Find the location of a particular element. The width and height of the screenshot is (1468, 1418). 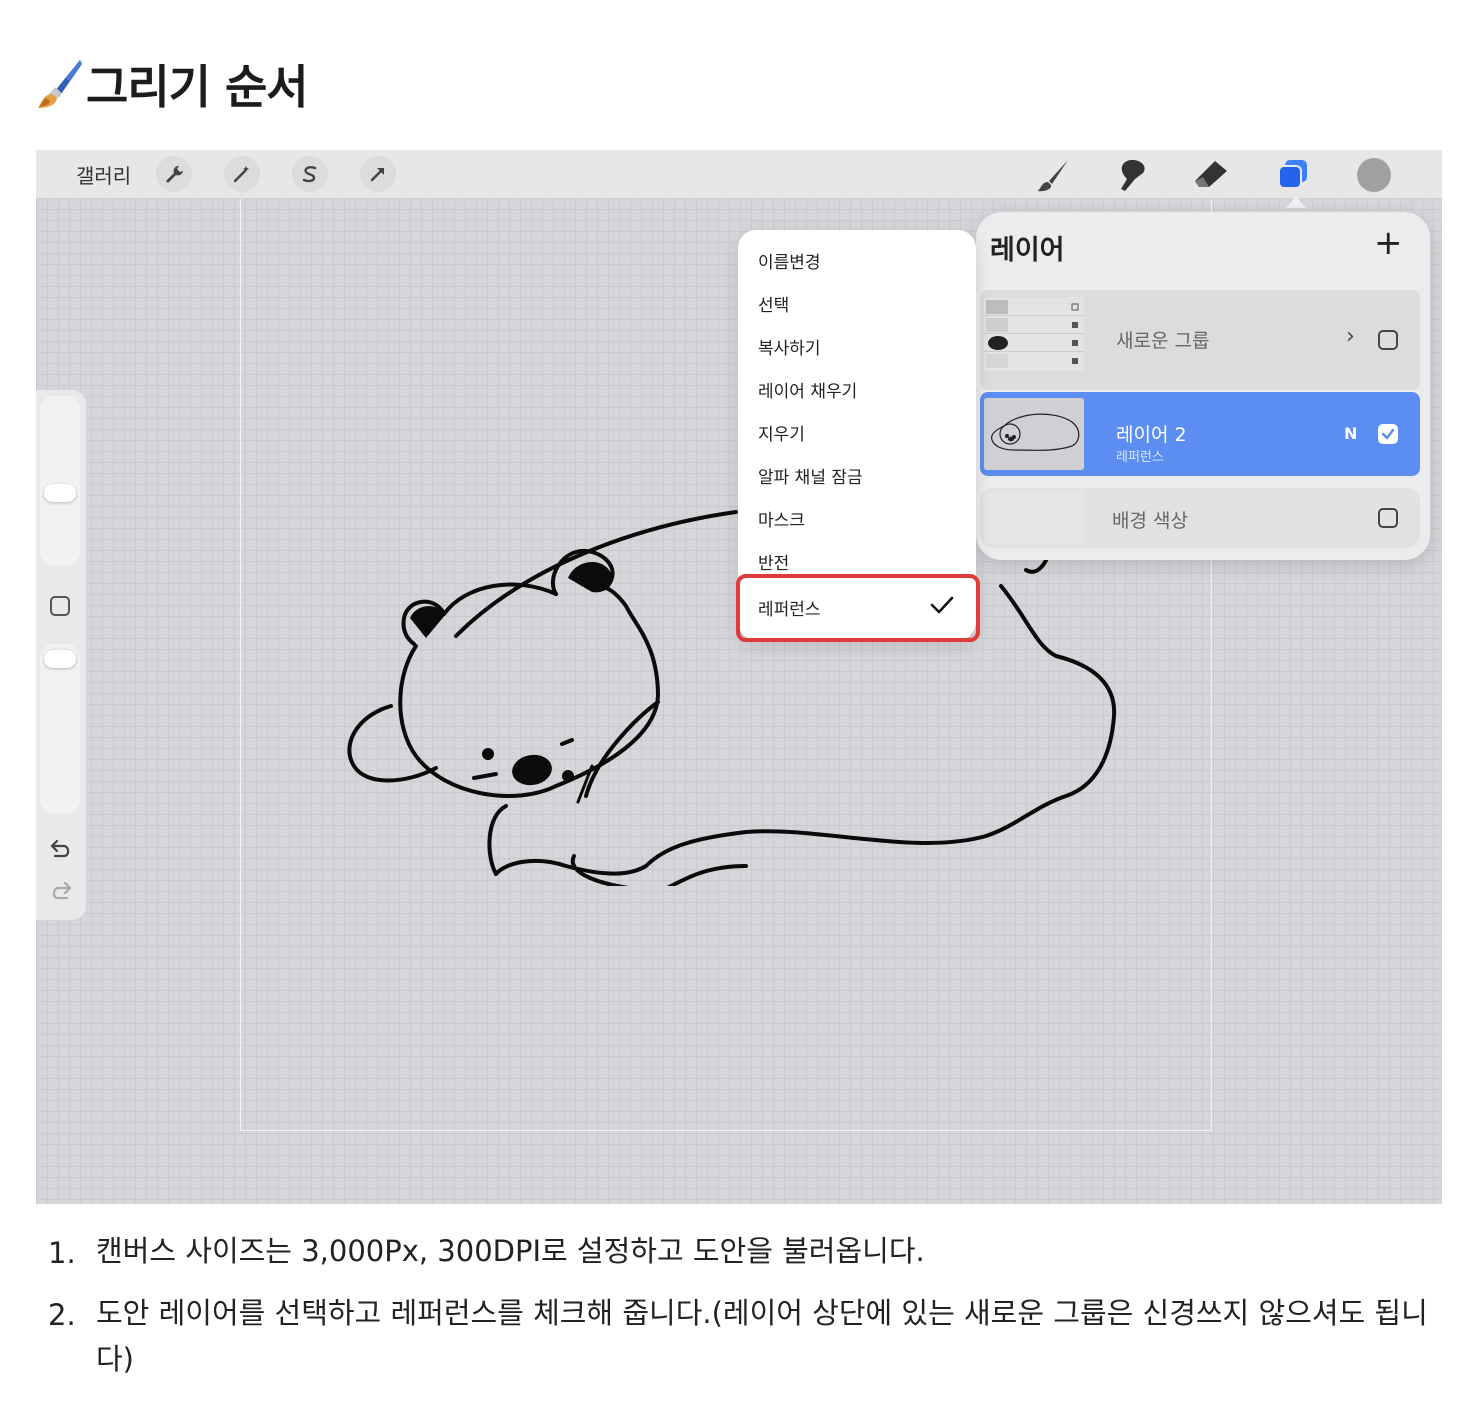

top-toolbar: 갤러리 is located at coordinates (739, 174).